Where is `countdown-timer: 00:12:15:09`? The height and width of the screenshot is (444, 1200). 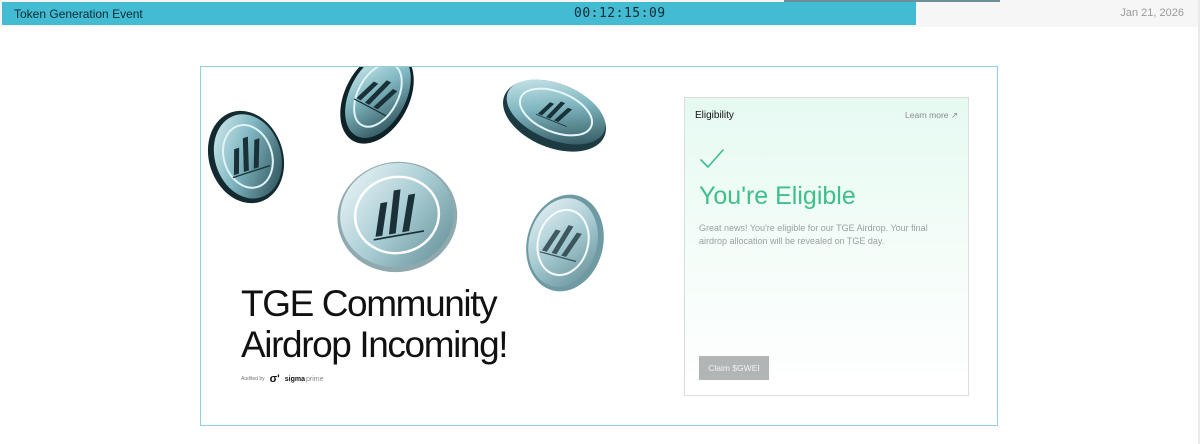 countdown-timer: 00:12:15:09 is located at coordinates (620, 13).